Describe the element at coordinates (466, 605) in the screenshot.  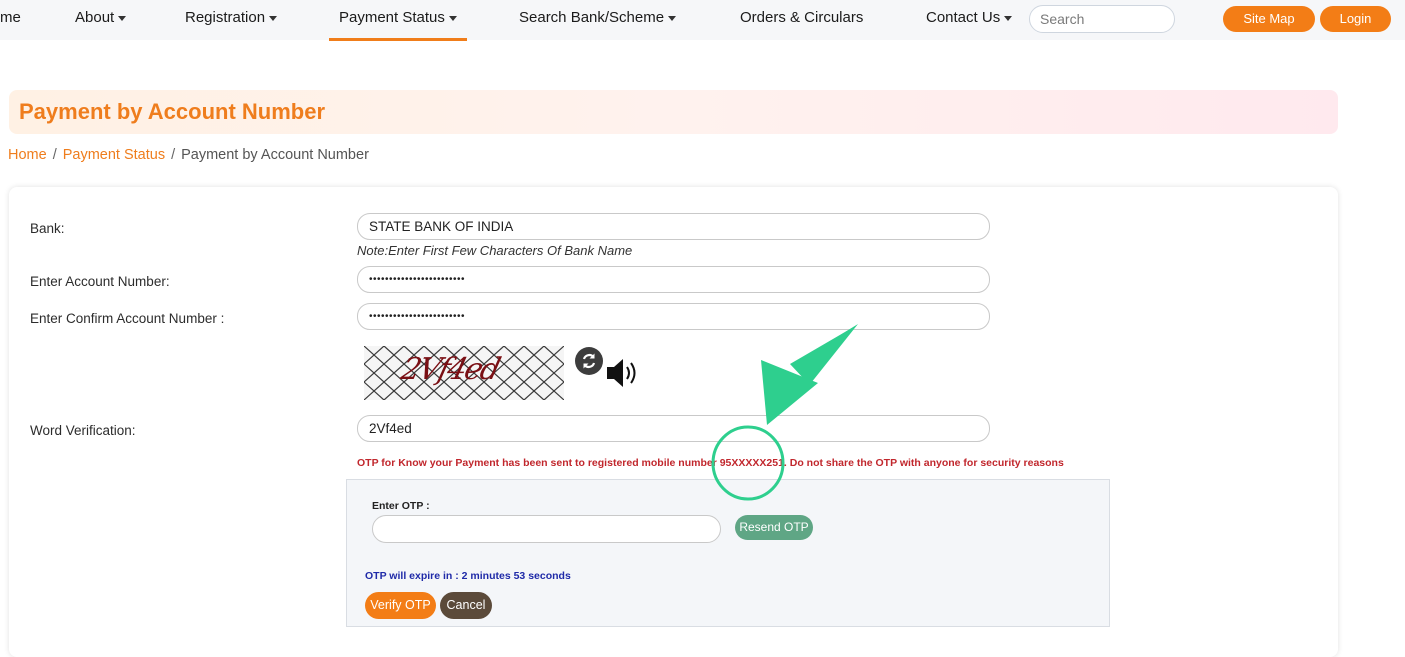
I see `cancel-button: Cancel` at that location.